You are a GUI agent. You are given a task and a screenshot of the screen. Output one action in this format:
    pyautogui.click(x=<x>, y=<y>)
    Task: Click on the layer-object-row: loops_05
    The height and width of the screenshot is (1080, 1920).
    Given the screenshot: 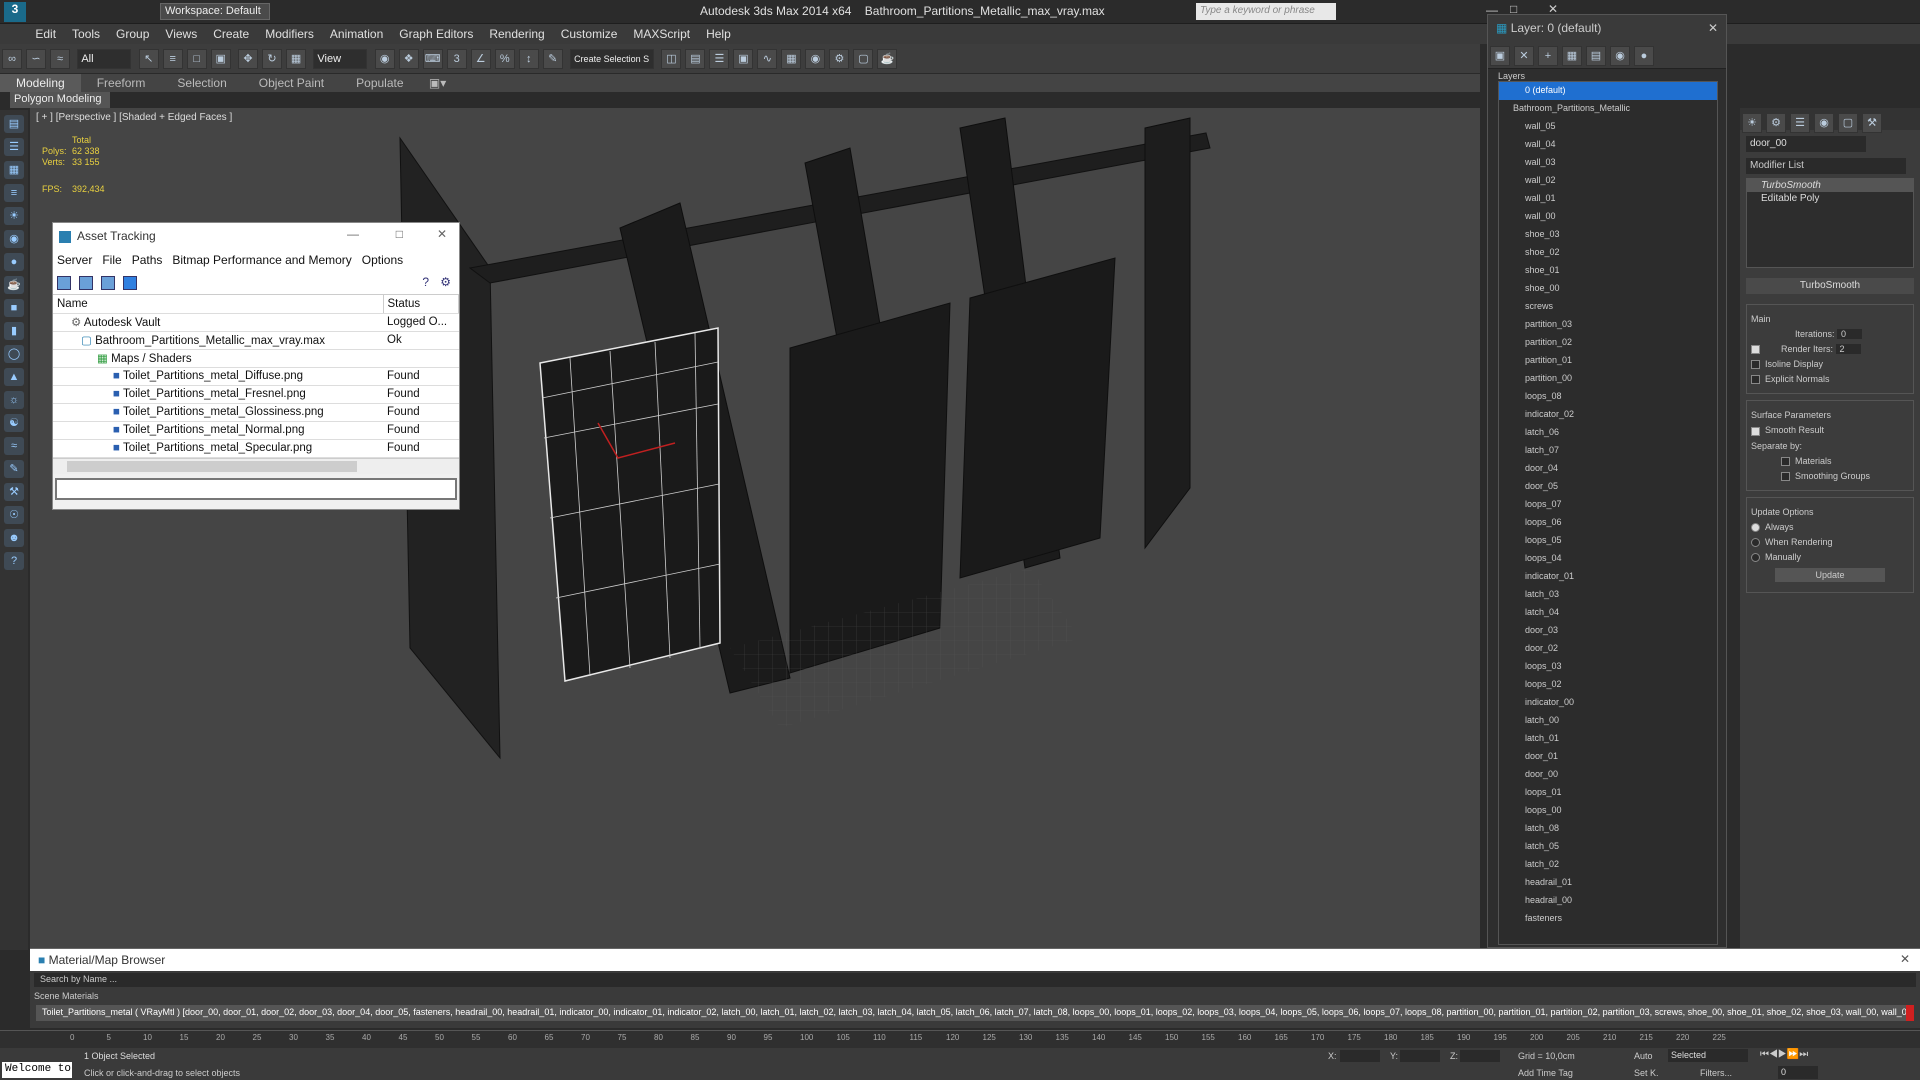 What is the action you would take?
    pyautogui.click(x=1608, y=541)
    